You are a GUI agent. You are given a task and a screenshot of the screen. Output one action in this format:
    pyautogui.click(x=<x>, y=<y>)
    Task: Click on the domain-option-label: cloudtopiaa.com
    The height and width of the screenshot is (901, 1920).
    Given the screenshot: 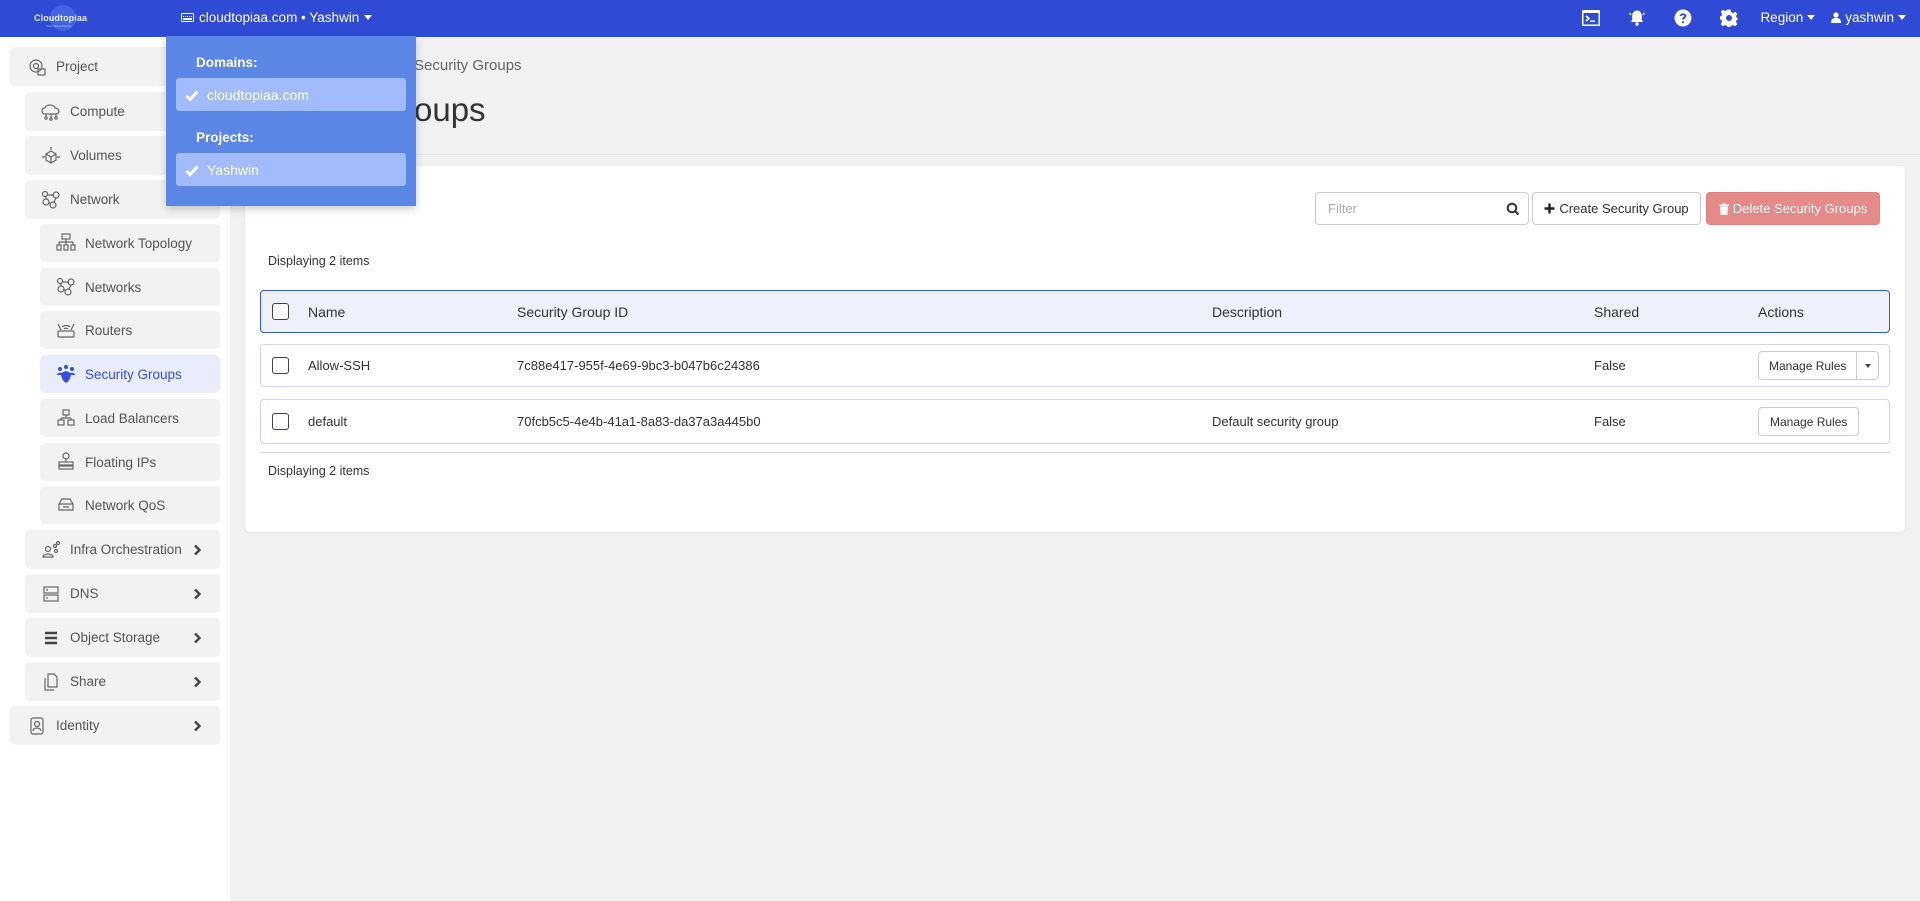 What is the action you would take?
    pyautogui.click(x=258, y=94)
    